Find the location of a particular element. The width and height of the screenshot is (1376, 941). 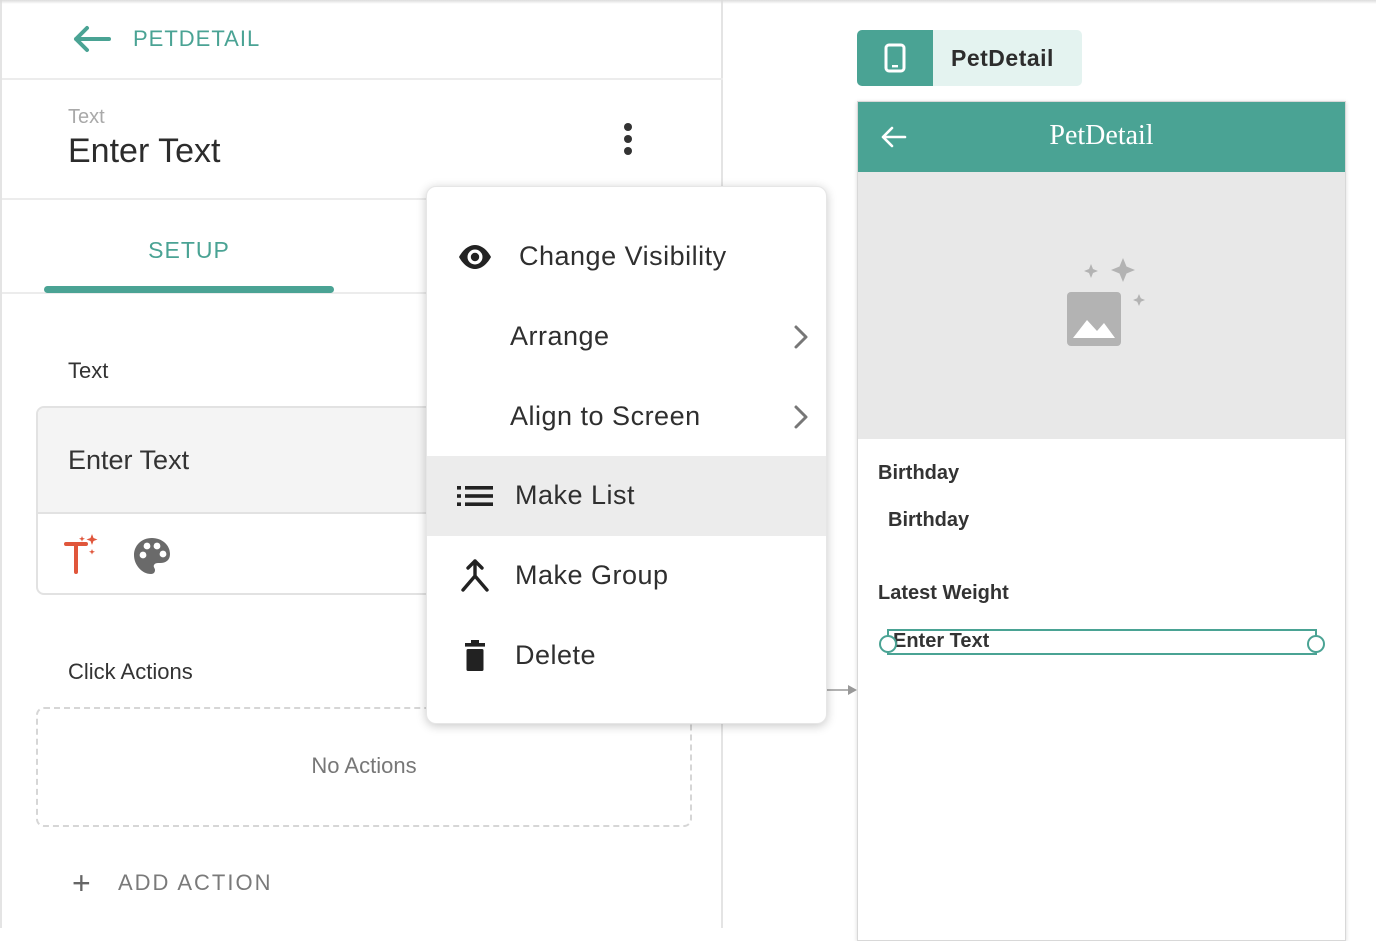

menu-item-make-list: Make List is located at coordinates (626, 496).